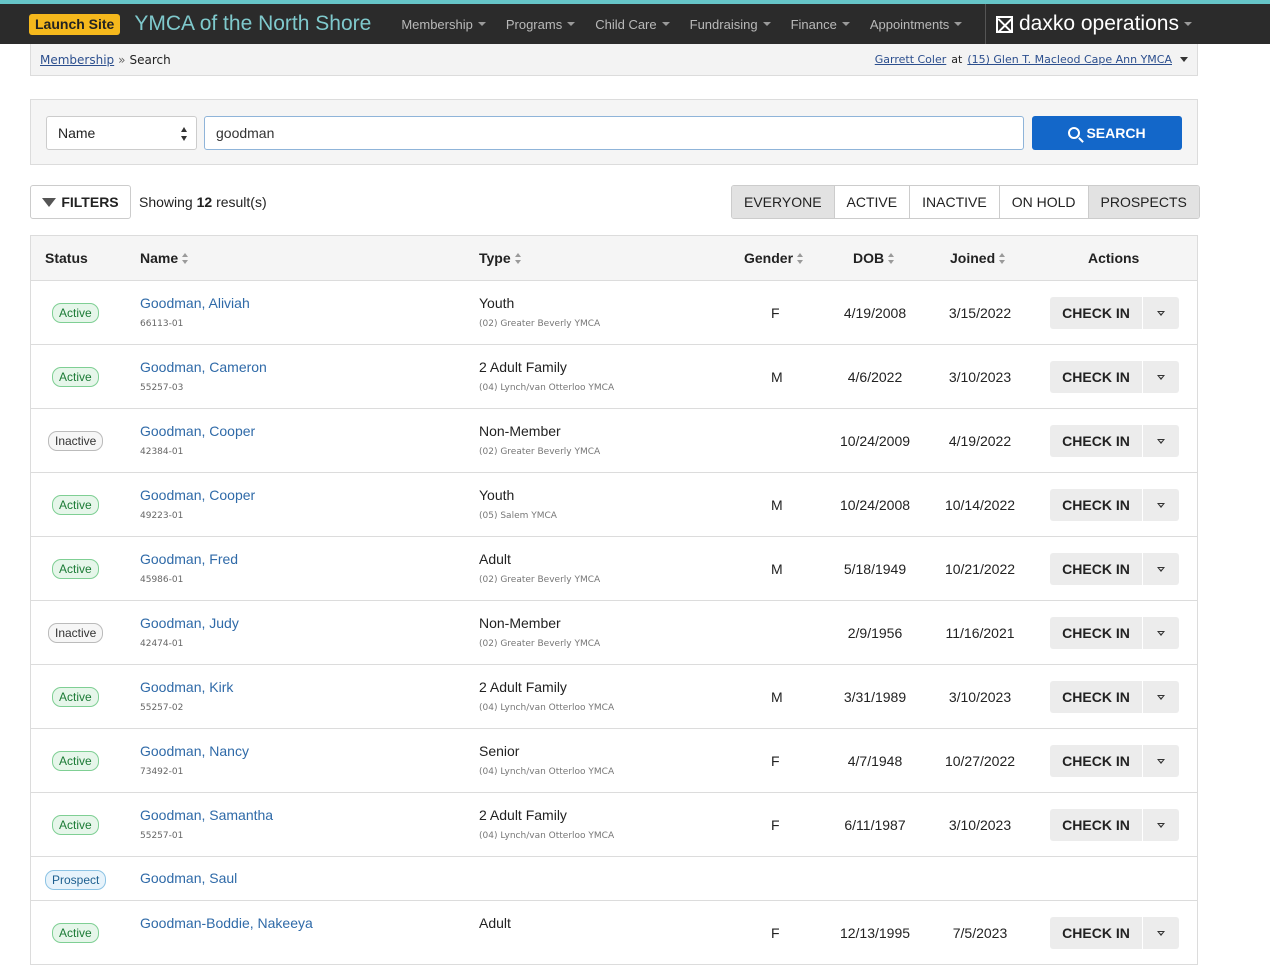 The width and height of the screenshot is (1270, 965). Describe the element at coordinates (162, 388) in the screenshot. I see `member-id: 55257-03` at that location.